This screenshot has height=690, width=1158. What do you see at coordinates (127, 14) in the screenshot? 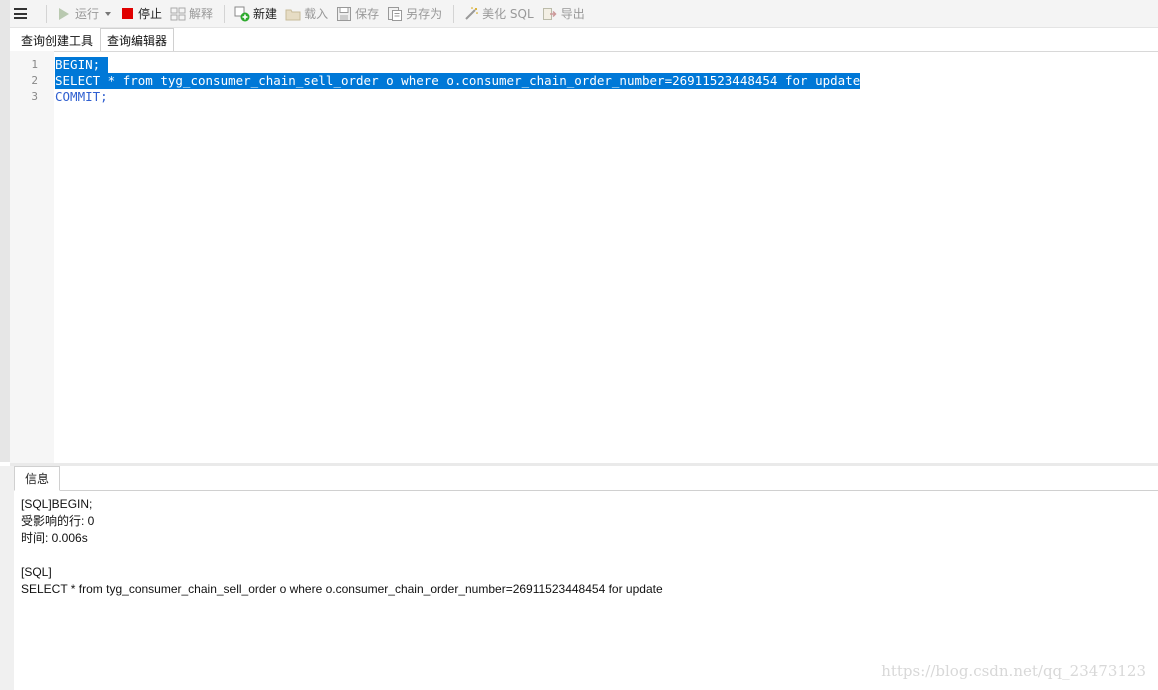
I see `stop-icon` at bounding box center [127, 14].